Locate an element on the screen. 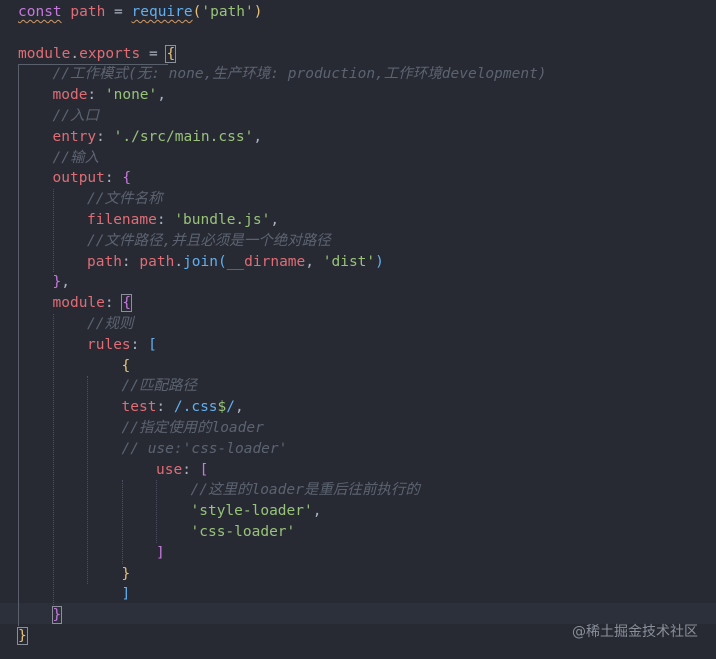 The width and height of the screenshot is (716, 659). code-line: //规则 is located at coordinates (110, 324).